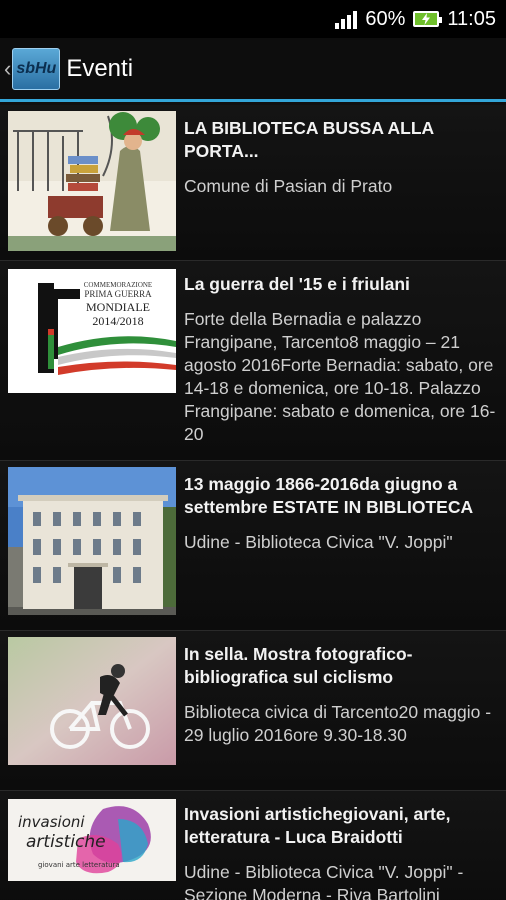  Describe the element at coordinates (66, 842) in the screenshot. I see `thumb-caption-2: artistiche` at that location.